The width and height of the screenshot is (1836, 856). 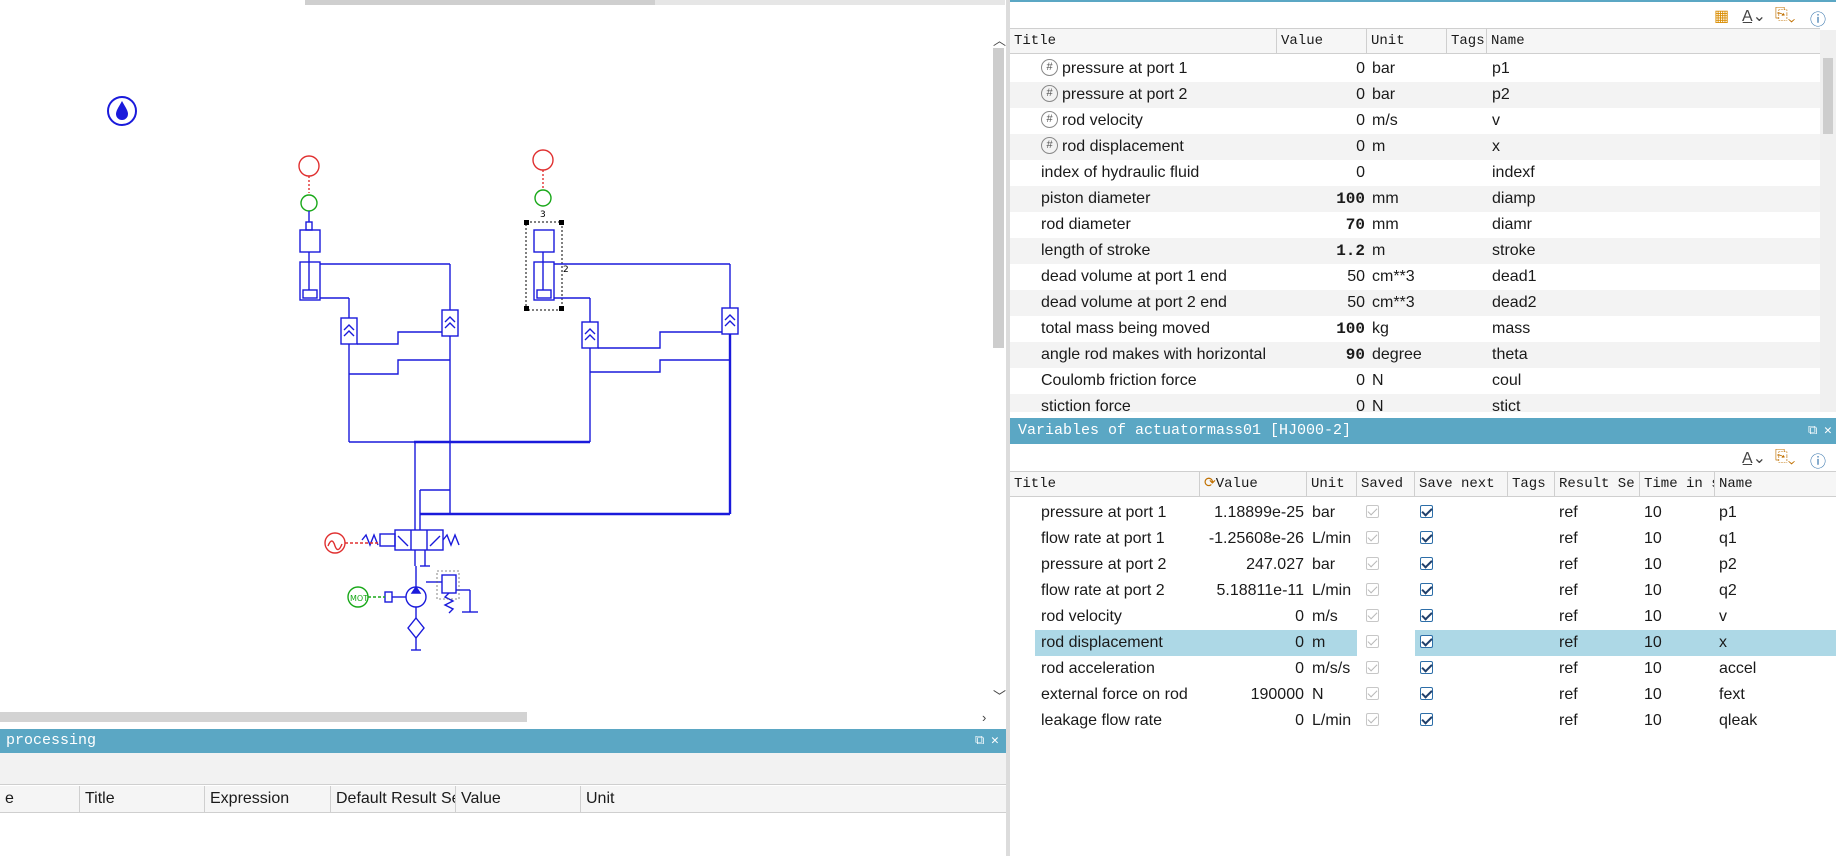 I want to click on parameter-row: length of stroke 1.2 m stroke, so click(x=1415, y=251).